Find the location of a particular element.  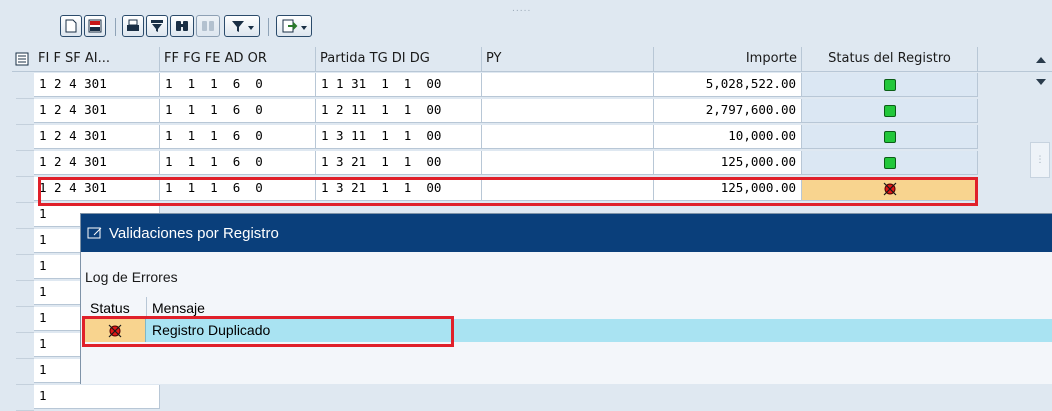

select-all-icon is located at coordinates (22, 59).